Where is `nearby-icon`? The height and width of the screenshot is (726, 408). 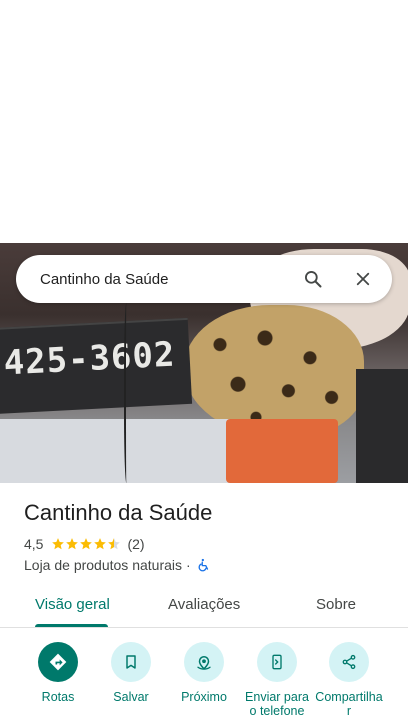 nearby-icon is located at coordinates (204, 662).